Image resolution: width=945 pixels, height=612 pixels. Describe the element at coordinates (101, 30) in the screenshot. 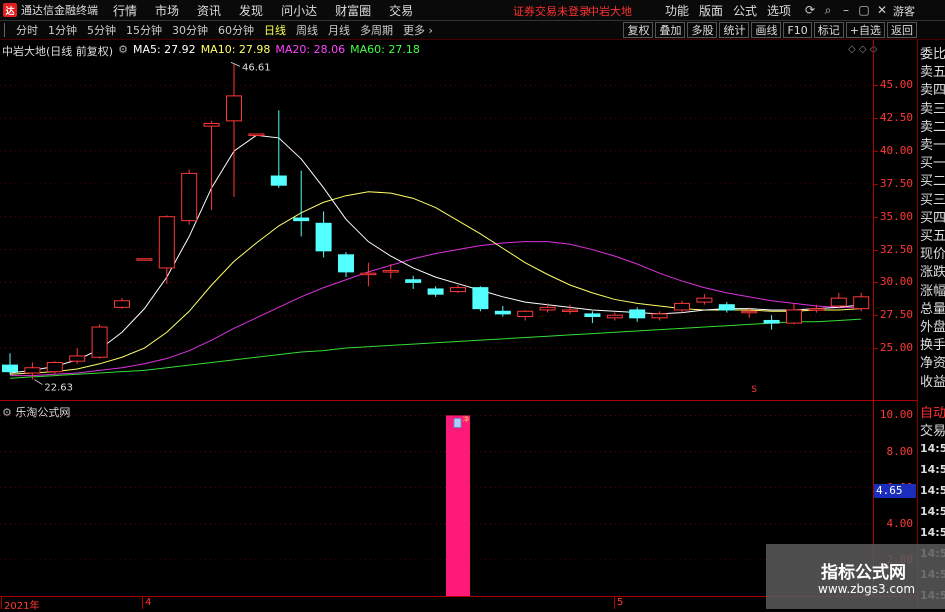

I see `period-tab-2: 5分钟` at that location.